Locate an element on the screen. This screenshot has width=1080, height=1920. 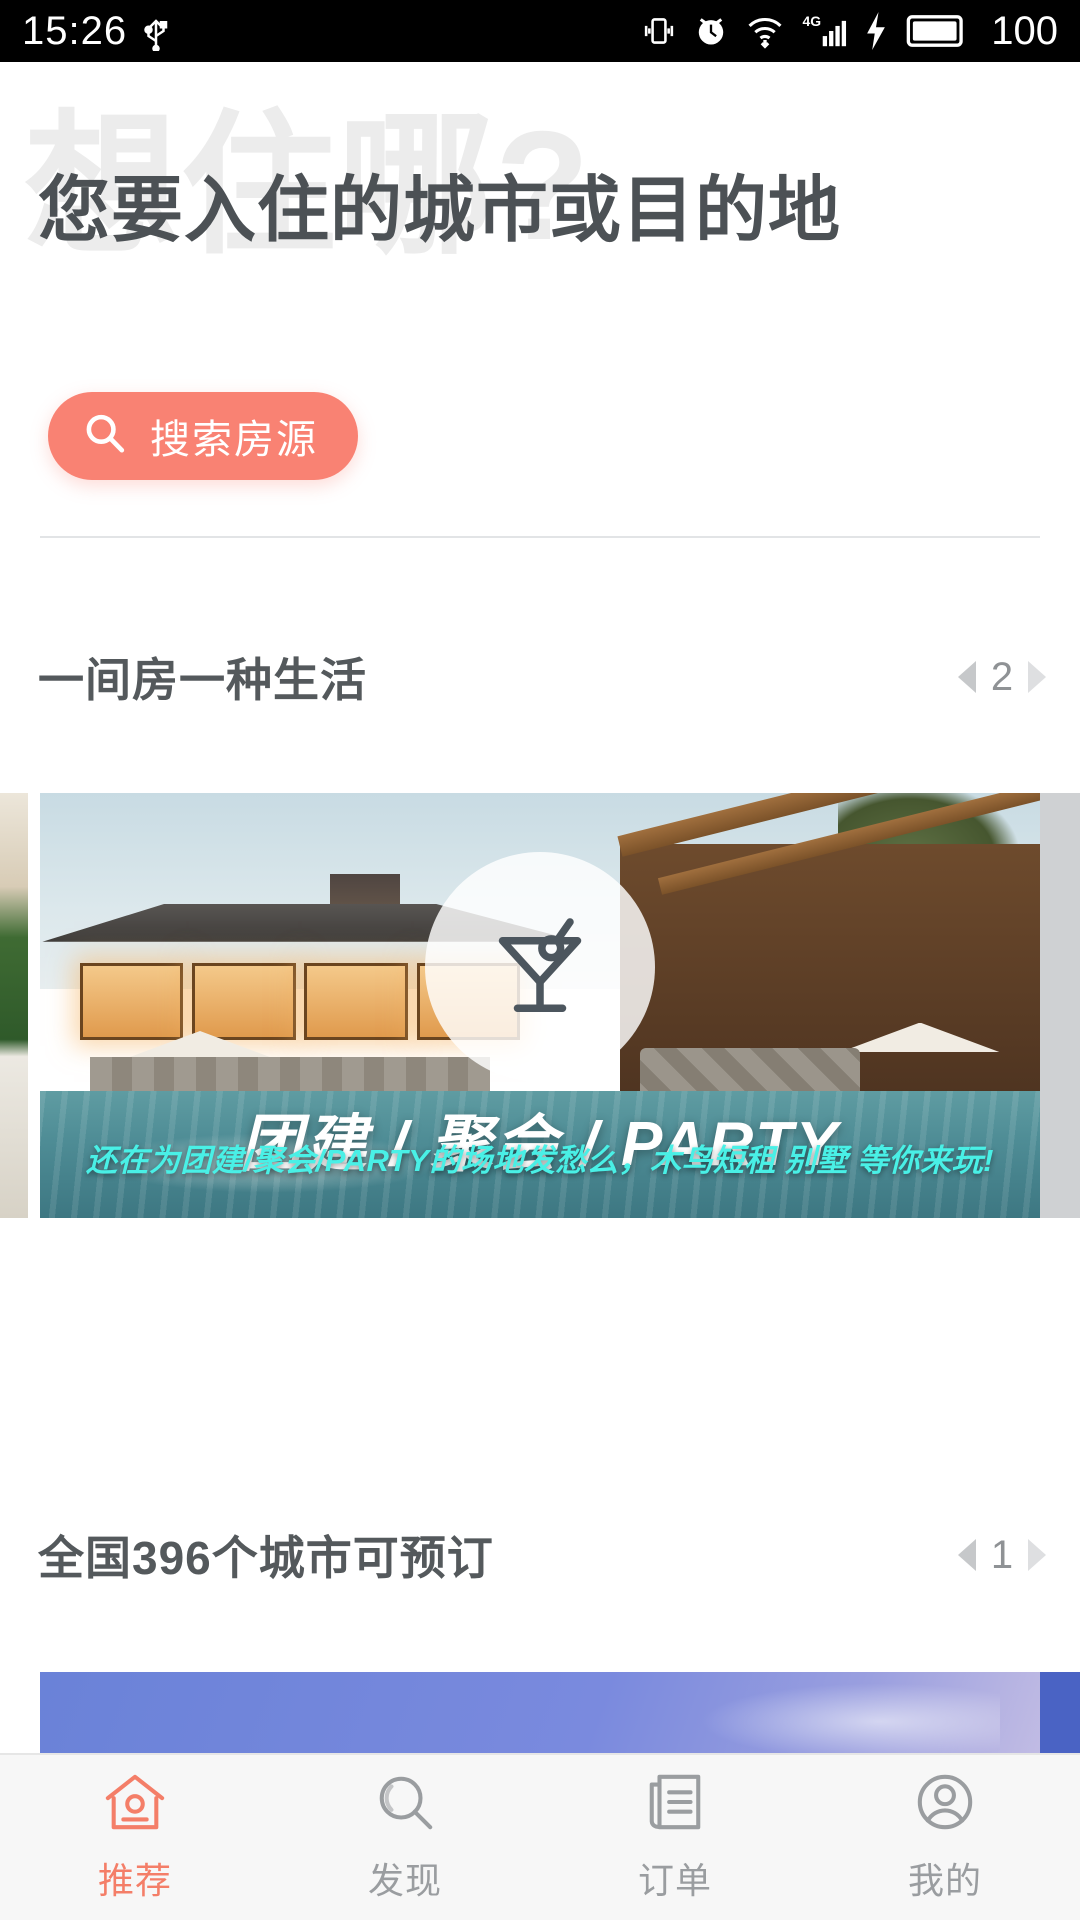
tab-profile: 我的 is located at coordinates (945, 1837).